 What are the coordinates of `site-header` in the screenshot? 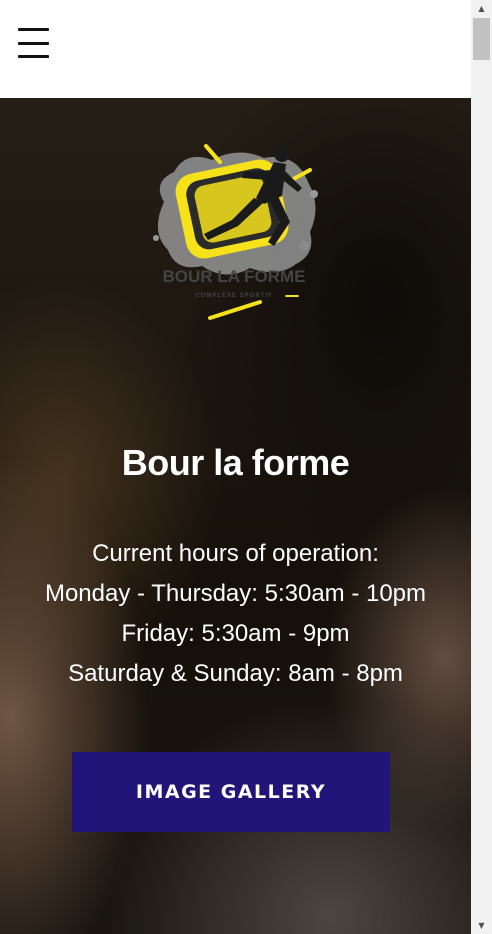 It's located at (235, 49).